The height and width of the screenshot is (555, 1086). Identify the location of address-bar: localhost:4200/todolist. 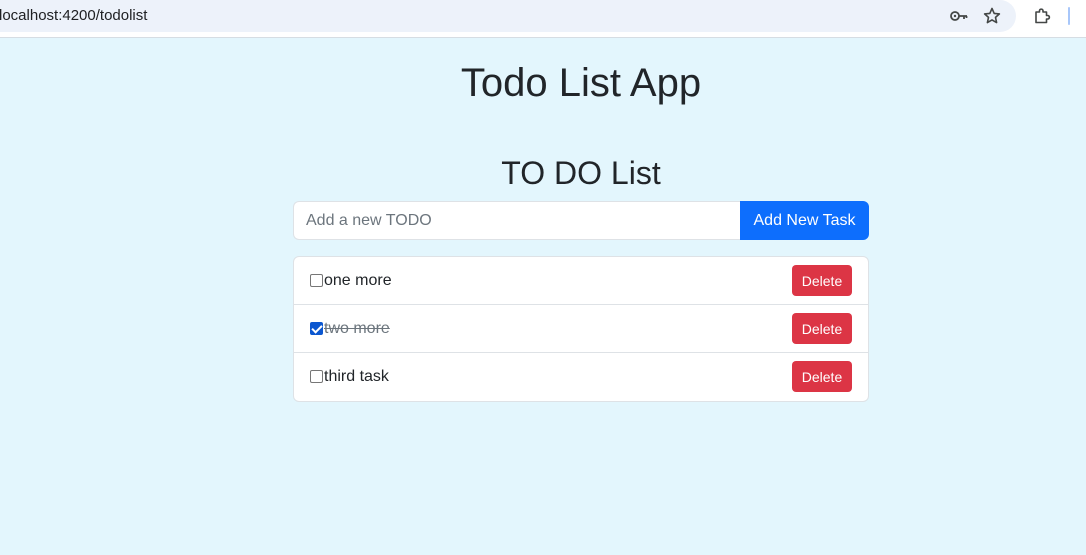
(508, 16).